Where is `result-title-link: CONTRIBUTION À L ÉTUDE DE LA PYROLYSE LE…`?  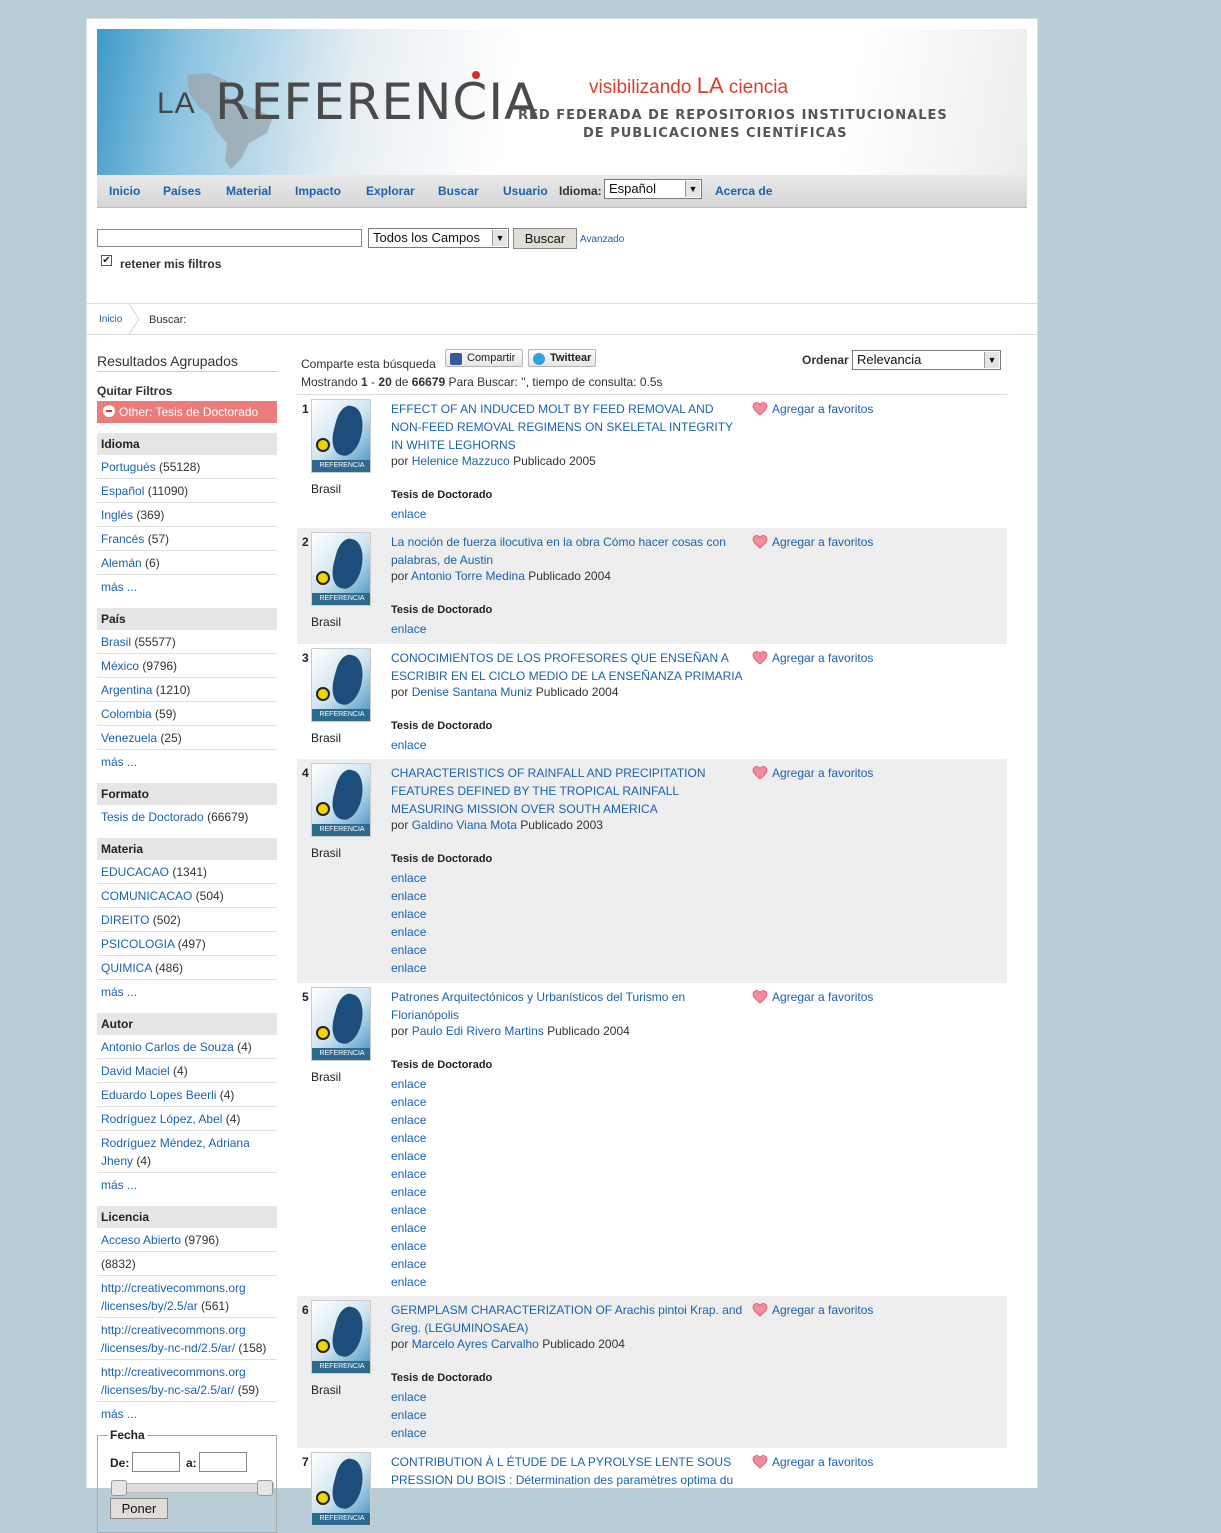
result-title-link: CONTRIBUTION À L ÉTUDE DE LA PYROLYSE LE… is located at coordinates (568, 1471).